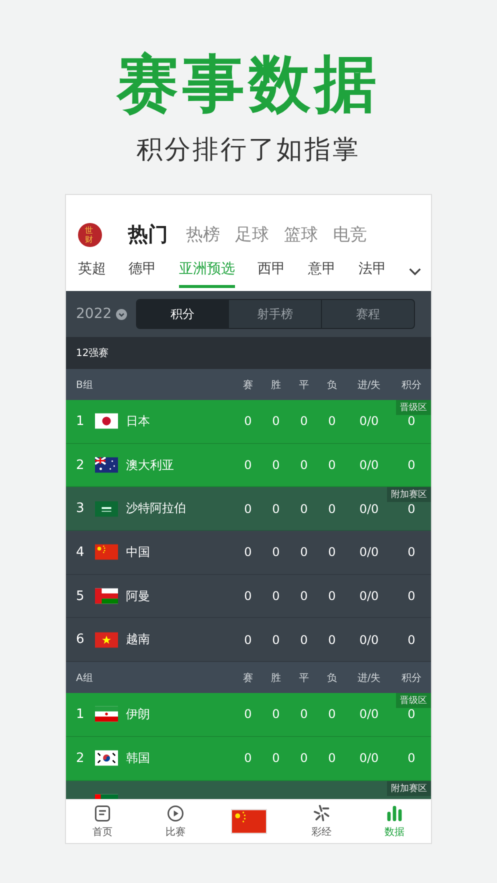 The width and height of the screenshot is (497, 883). What do you see at coordinates (176, 821) in the screenshot?
I see `bottom-tab: 比赛` at bounding box center [176, 821].